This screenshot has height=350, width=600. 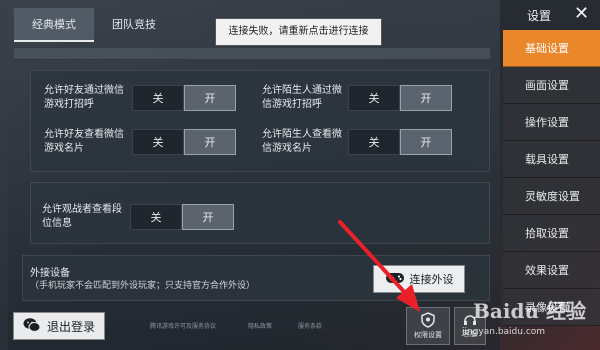 I want to click on side-item-controls: 操作设置, so click(x=551, y=122).